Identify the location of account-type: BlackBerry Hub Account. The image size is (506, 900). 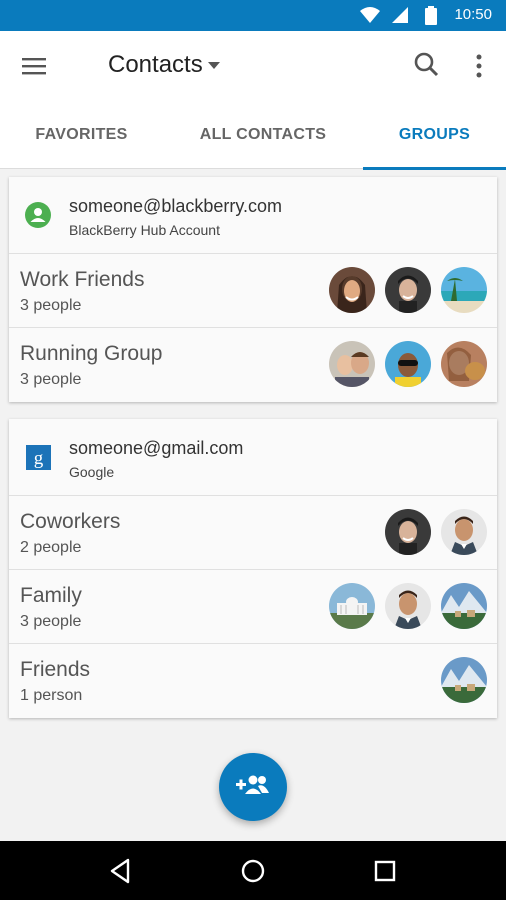
(144, 230).